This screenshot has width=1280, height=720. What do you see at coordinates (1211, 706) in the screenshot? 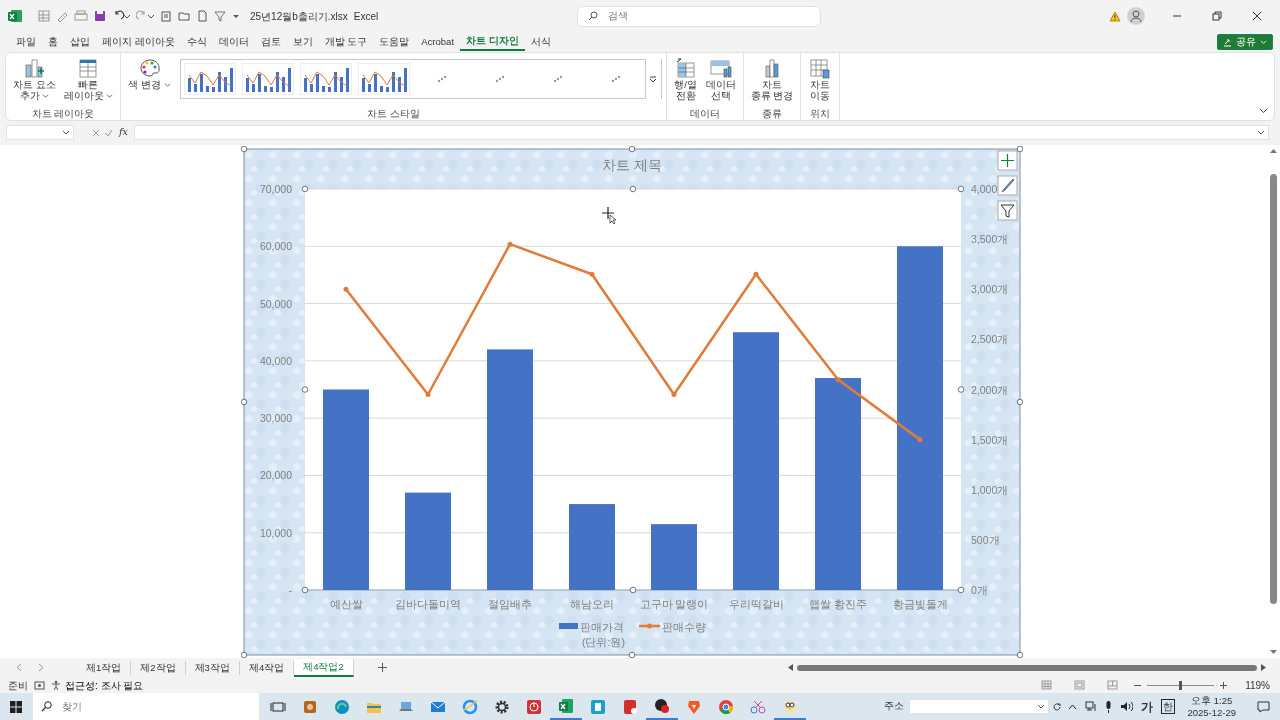
I see `clock: 오후 1:25 2025-12-29` at bounding box center [1211, 706].